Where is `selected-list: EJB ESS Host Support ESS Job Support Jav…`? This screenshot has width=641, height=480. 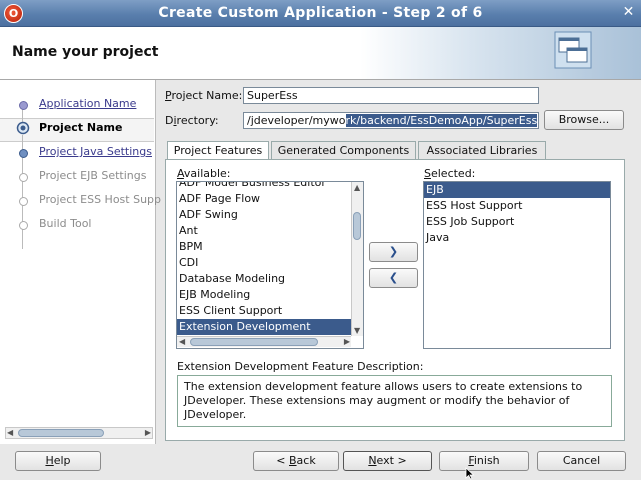 selected-list: EJB ESS Host Support ESS Job Support Jav… is located at coordinates (517, 265).